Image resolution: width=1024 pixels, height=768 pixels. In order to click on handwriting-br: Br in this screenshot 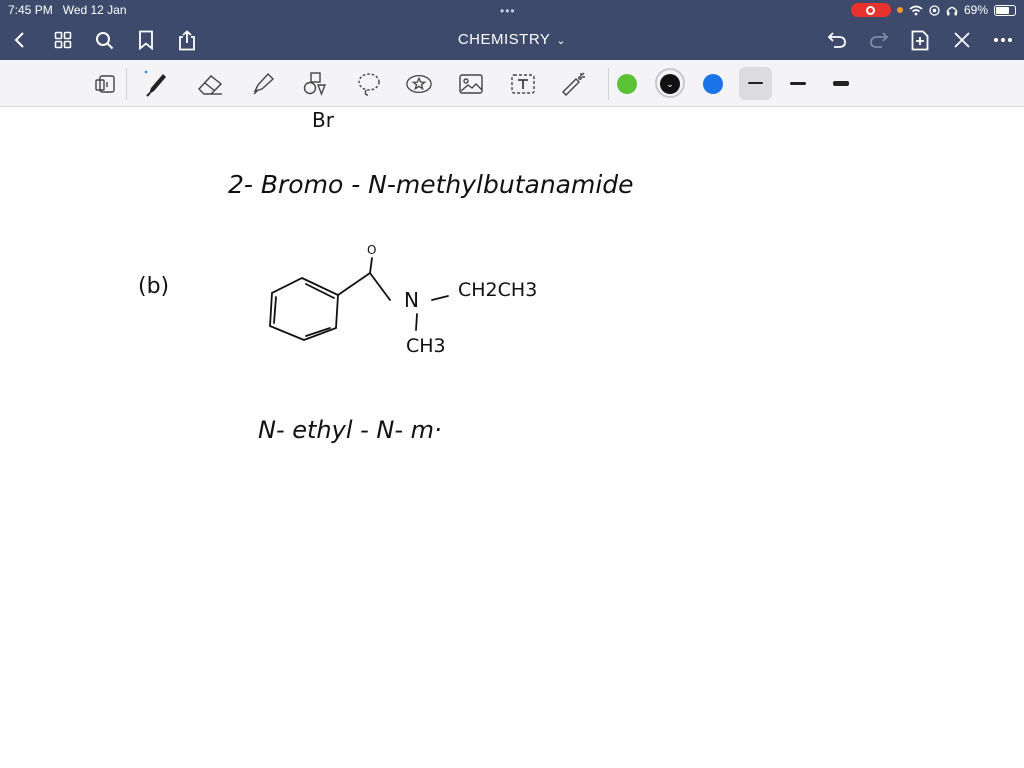, I will do `click(323, 120)`.